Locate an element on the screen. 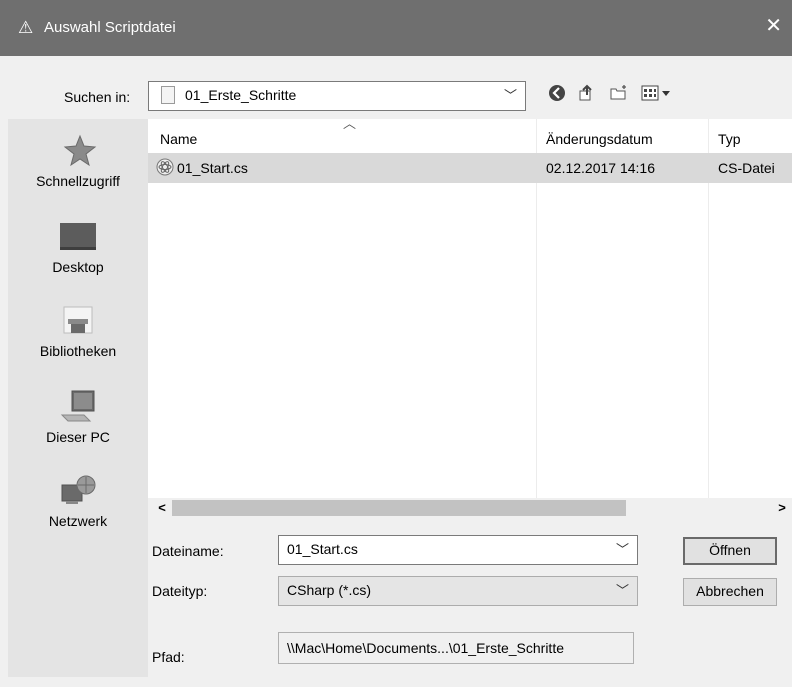 This screenshot has height=687, width=792. filetype-value: CSharp (*.cs) is located at coordinates (329, 590).